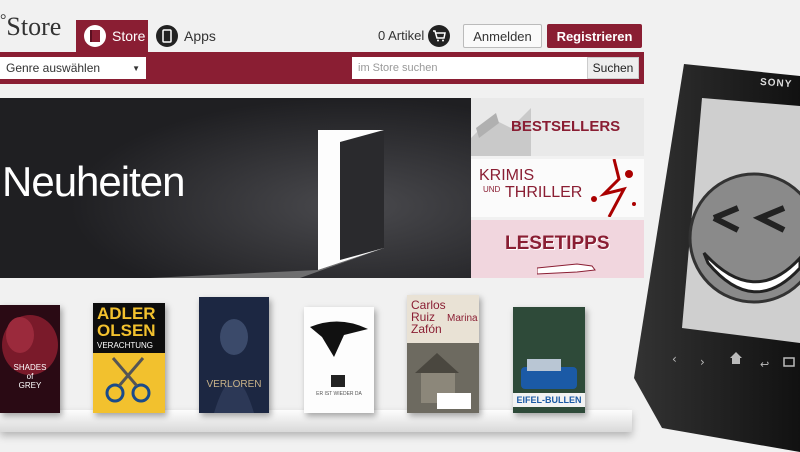  I want to click on book-er-ist-wieder-da: ER IST WIEDER DA, so click(339, 360).